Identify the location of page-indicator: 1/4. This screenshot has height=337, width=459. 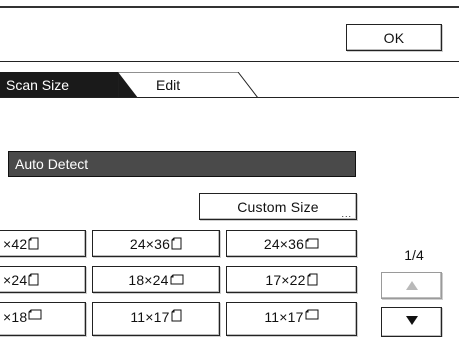
(414, 255).